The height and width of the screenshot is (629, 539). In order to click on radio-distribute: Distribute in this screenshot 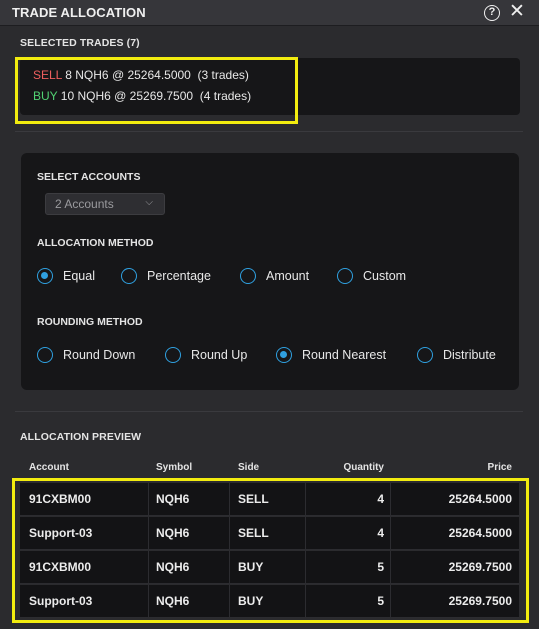, I will do `click(456, 355)`.